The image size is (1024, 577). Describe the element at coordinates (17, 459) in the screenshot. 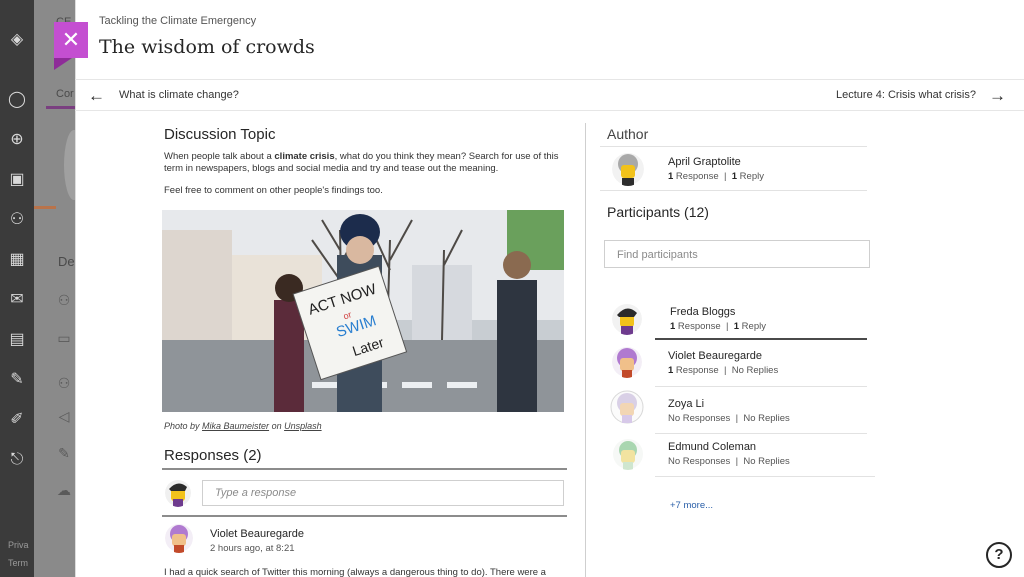

I see `logout-icon: ⎋` at that location.